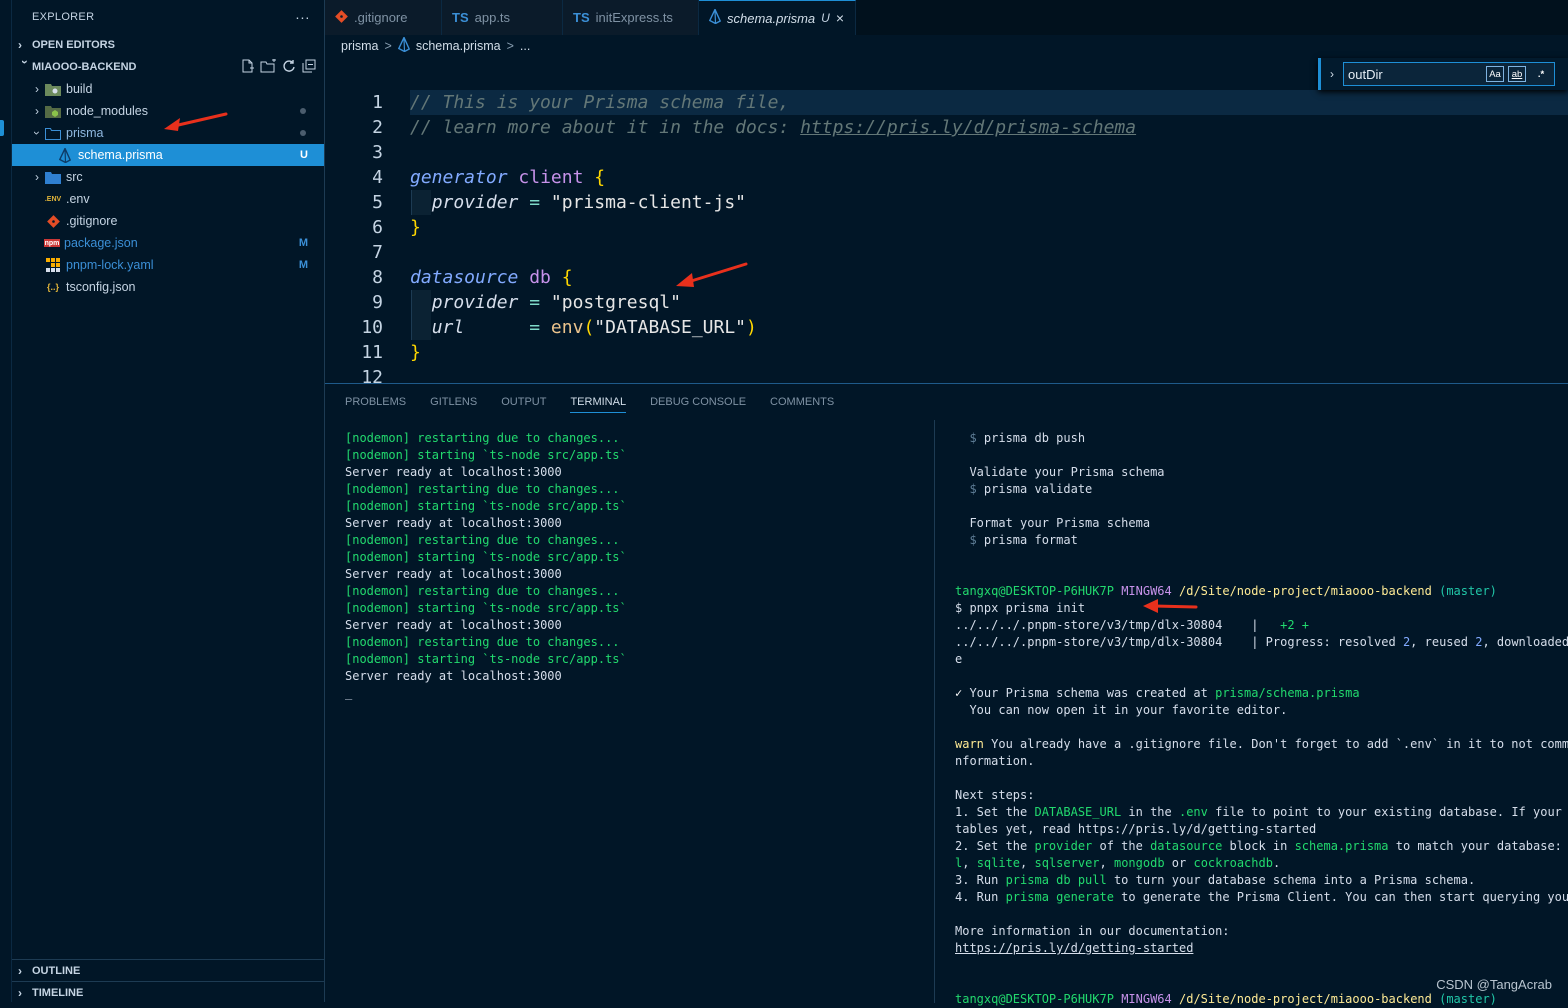 The width and height of the screenshot is (1568, 1008). I want to click on property: provider, so click(475, 202).